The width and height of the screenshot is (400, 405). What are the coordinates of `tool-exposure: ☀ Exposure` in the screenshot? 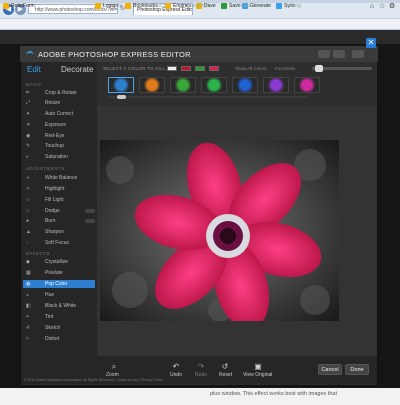 It's located at (59, 125).